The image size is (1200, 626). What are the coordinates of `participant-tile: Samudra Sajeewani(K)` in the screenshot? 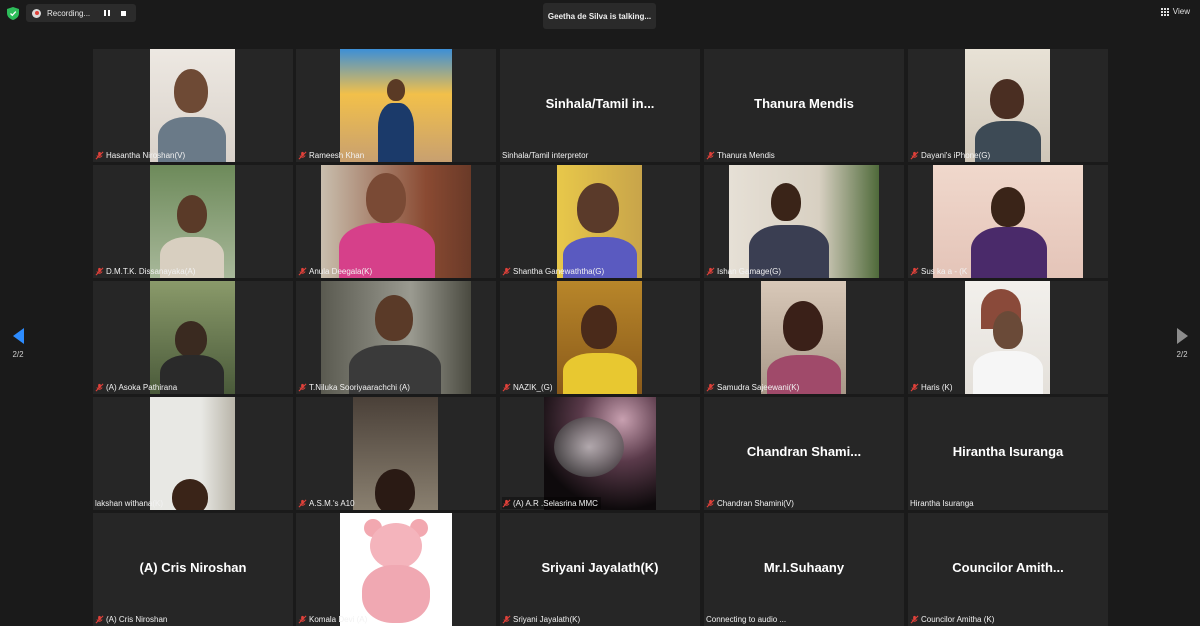 It's located at (804, 337).